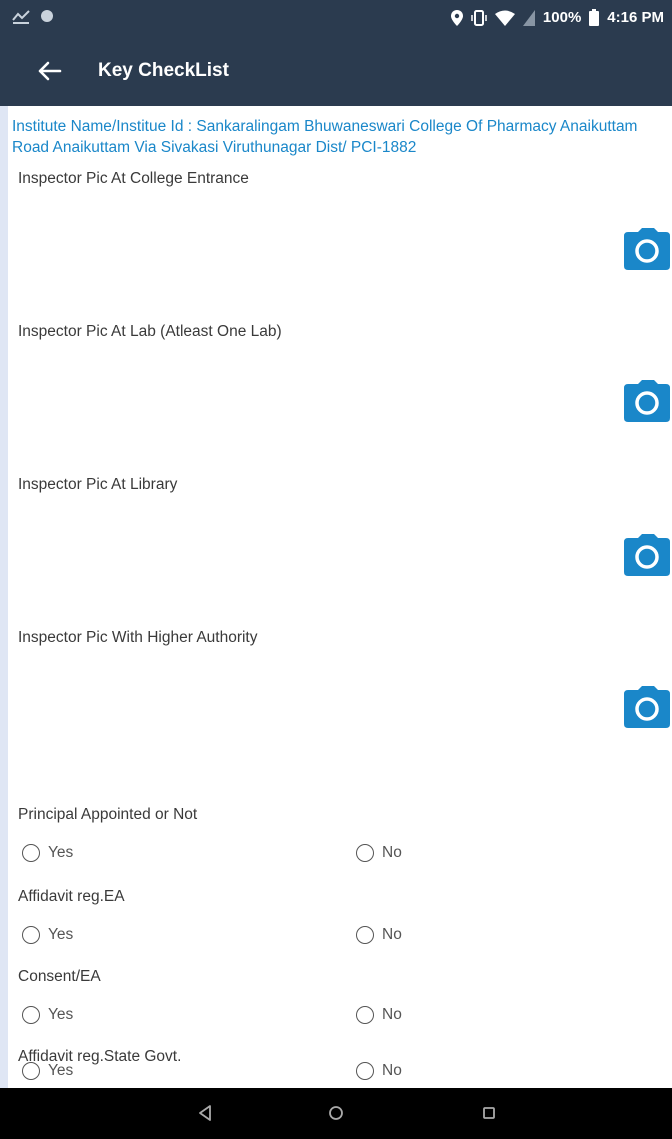 Image resolution: width=672 pixels, height=1139 pixels. What do you see at coordinates (379, 853) in the screenshot?
I see `radio-no-principal: No` at bounding box center [379, 853].